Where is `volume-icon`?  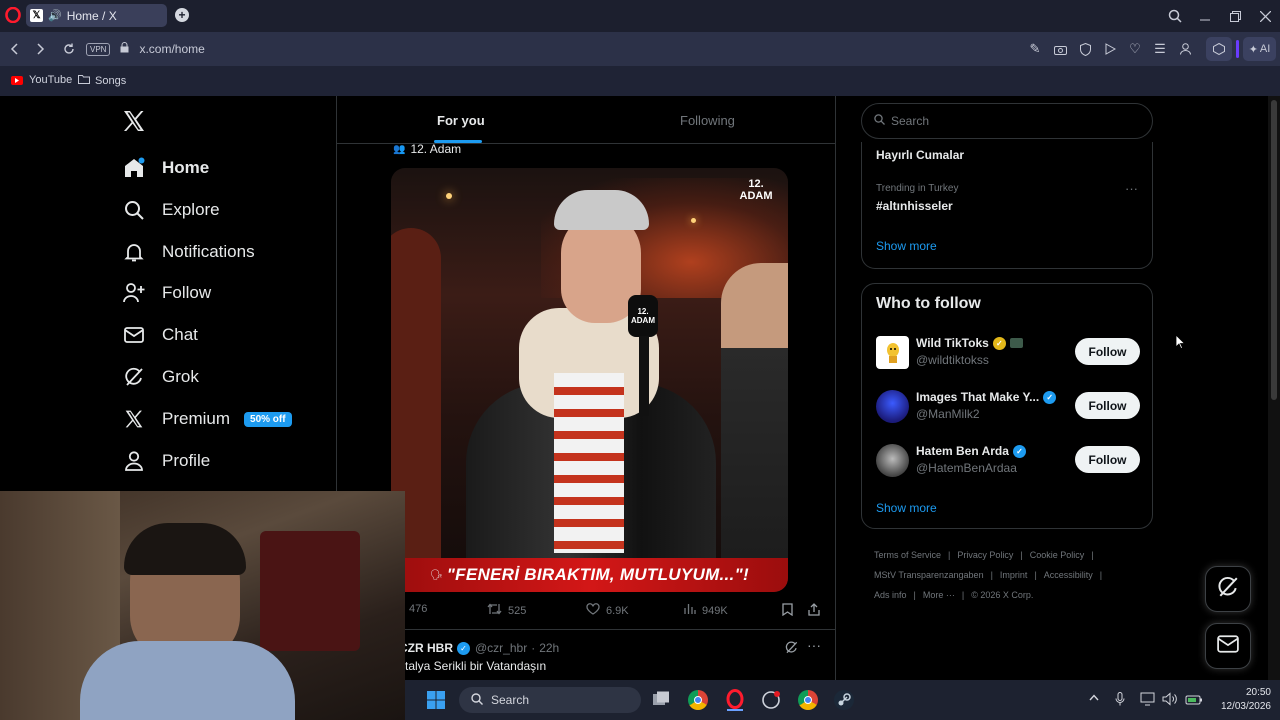
volume-icon is located at coordinates (1170, 701).